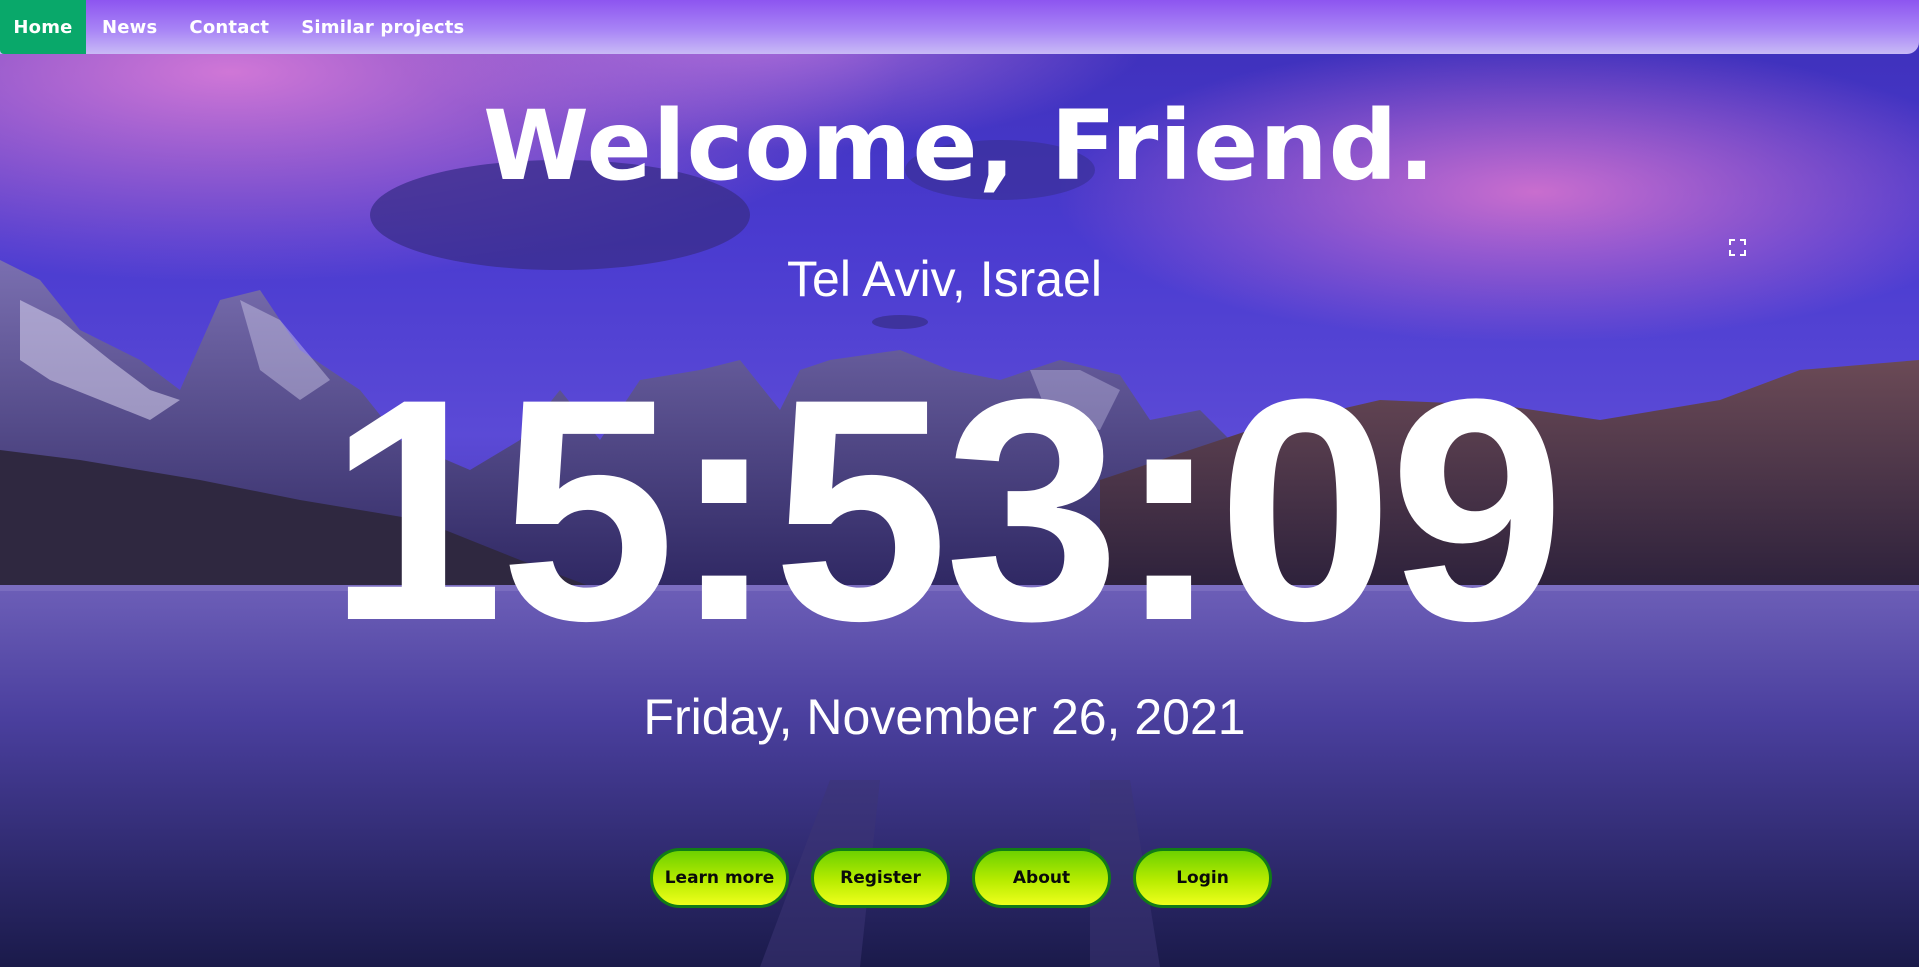 Image resolution: width=1919 pixels, height=967 pixels. I want to click on location-text: Tel Aviv, Israel, so click(944, 279).